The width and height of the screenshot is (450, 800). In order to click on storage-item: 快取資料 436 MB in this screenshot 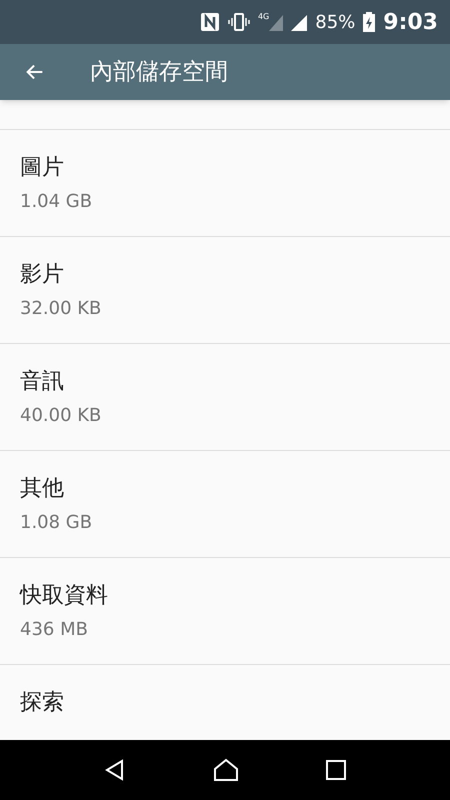, I will do `click(225, 611)`.